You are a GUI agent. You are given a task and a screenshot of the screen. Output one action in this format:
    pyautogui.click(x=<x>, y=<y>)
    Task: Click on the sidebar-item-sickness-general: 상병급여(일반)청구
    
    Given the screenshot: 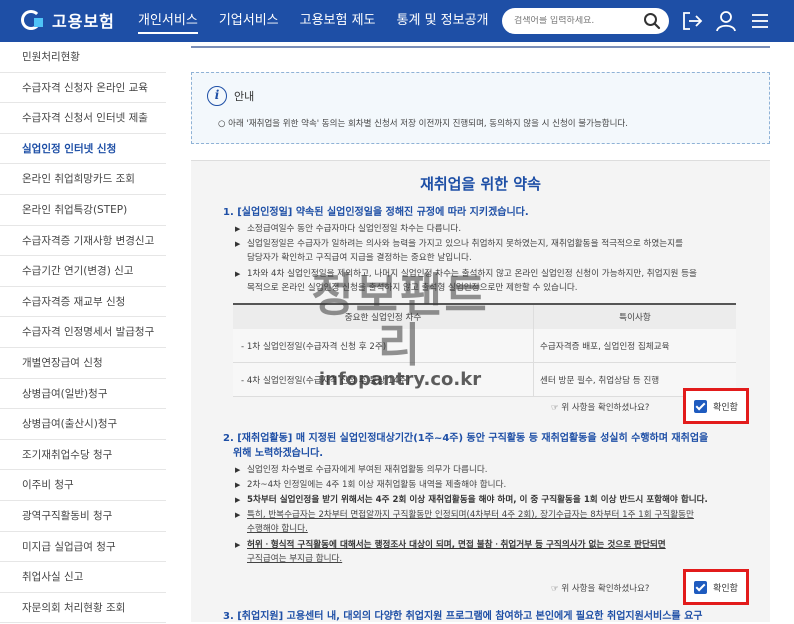 What is the action you would take?
    pyautogui.click(x=83, y=394)
    